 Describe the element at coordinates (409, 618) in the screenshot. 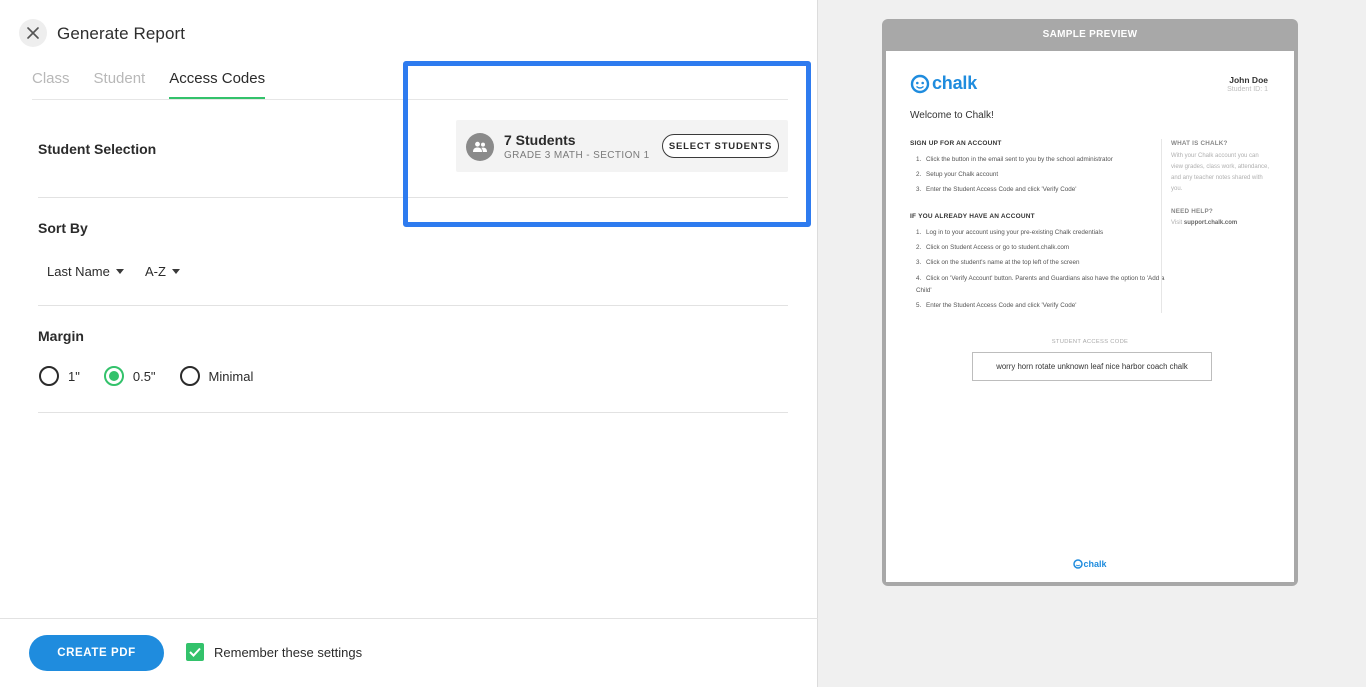

I see `footer-divider` at that location.